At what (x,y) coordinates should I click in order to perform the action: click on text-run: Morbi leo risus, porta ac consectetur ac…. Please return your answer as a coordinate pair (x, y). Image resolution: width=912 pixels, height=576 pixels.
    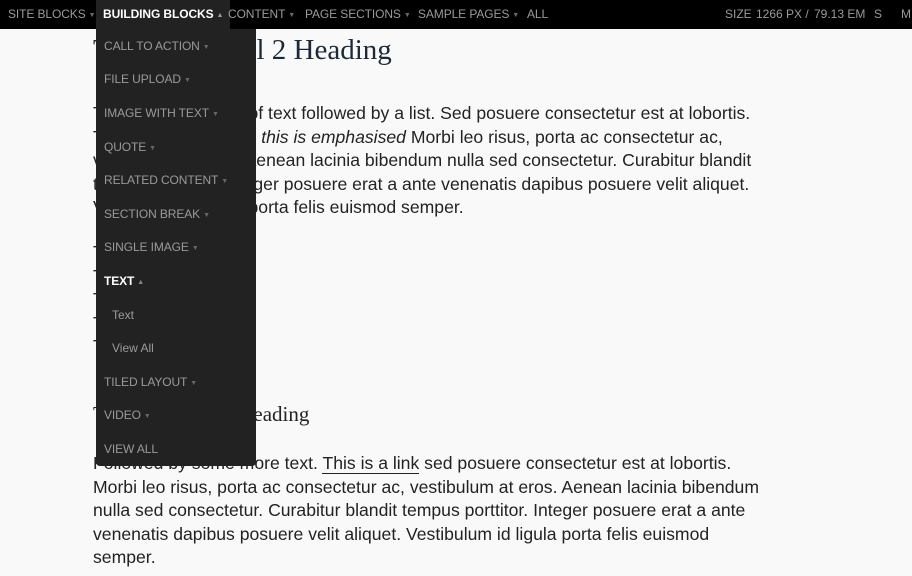
    Looking at the image, I should click on (564, 136).